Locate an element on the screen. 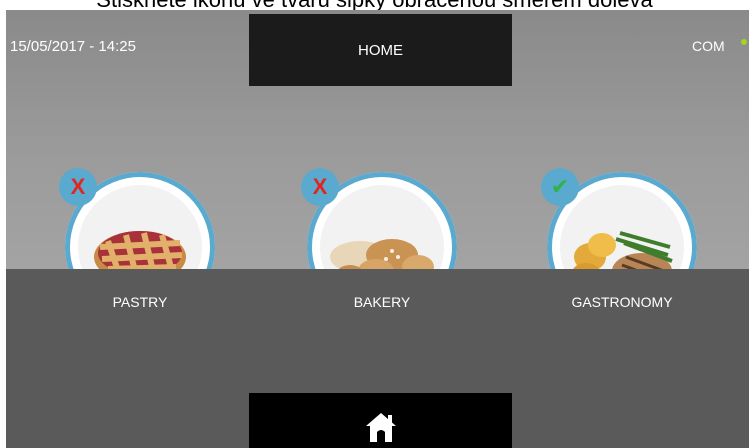 This screenshot has width=749, height=448. check-icon: ✔ is located at coordinates (560, 186).